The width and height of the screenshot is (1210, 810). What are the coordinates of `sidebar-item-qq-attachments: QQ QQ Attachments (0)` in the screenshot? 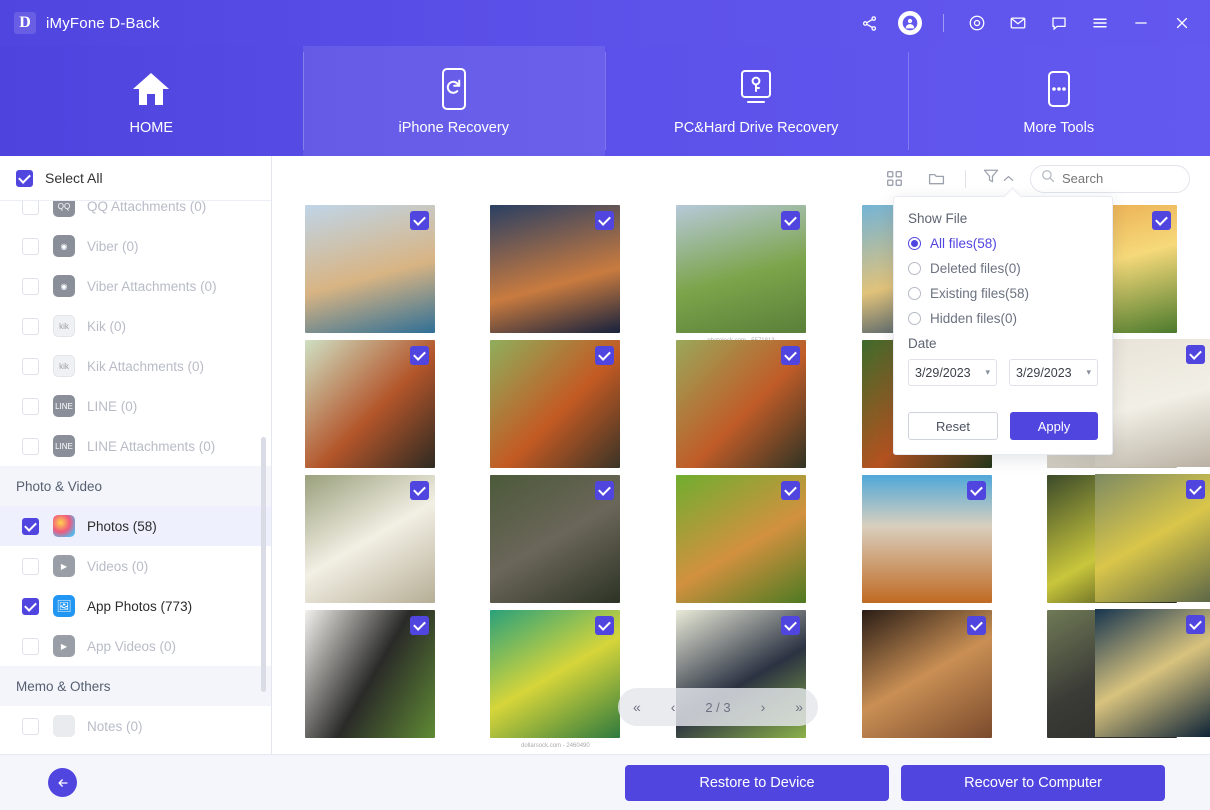 It's located at (135, 213).